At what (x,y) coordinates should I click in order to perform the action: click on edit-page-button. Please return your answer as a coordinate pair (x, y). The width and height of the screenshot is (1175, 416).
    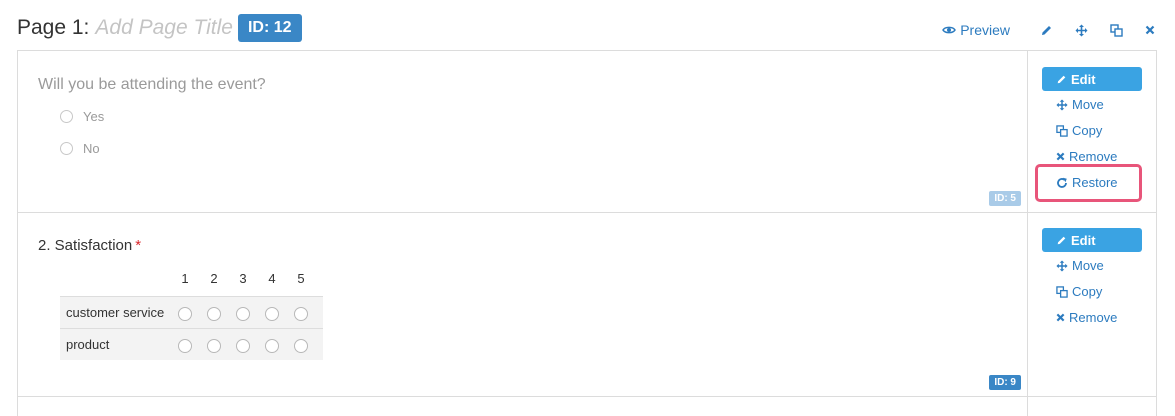
    Looking at the image, I should click on (1046, 30).